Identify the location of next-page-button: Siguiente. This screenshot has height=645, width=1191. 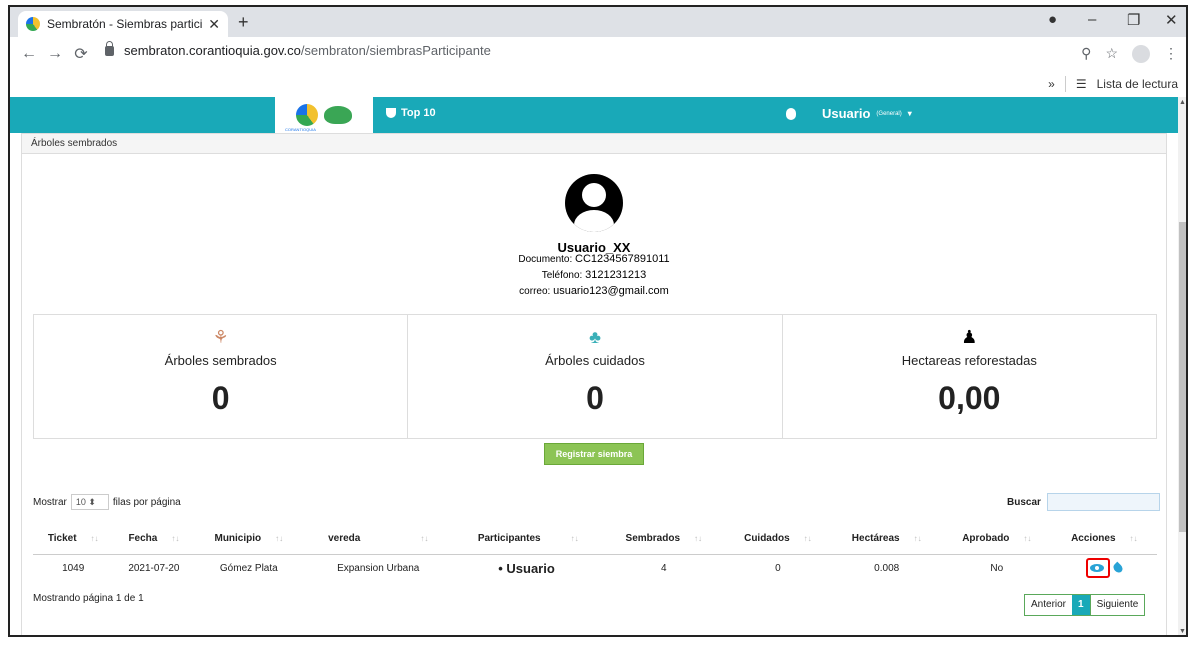
(1117, 605).